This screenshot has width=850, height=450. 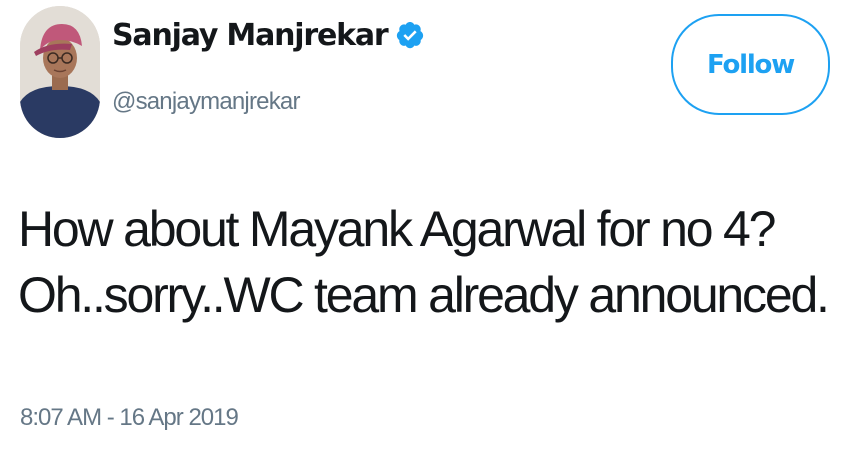 What do you see at coordinates (397, 229) in the screenshot?
I see `tweet-text-line: How about Mayank Agarwal for no 4?` at bounding box center [397, 229].